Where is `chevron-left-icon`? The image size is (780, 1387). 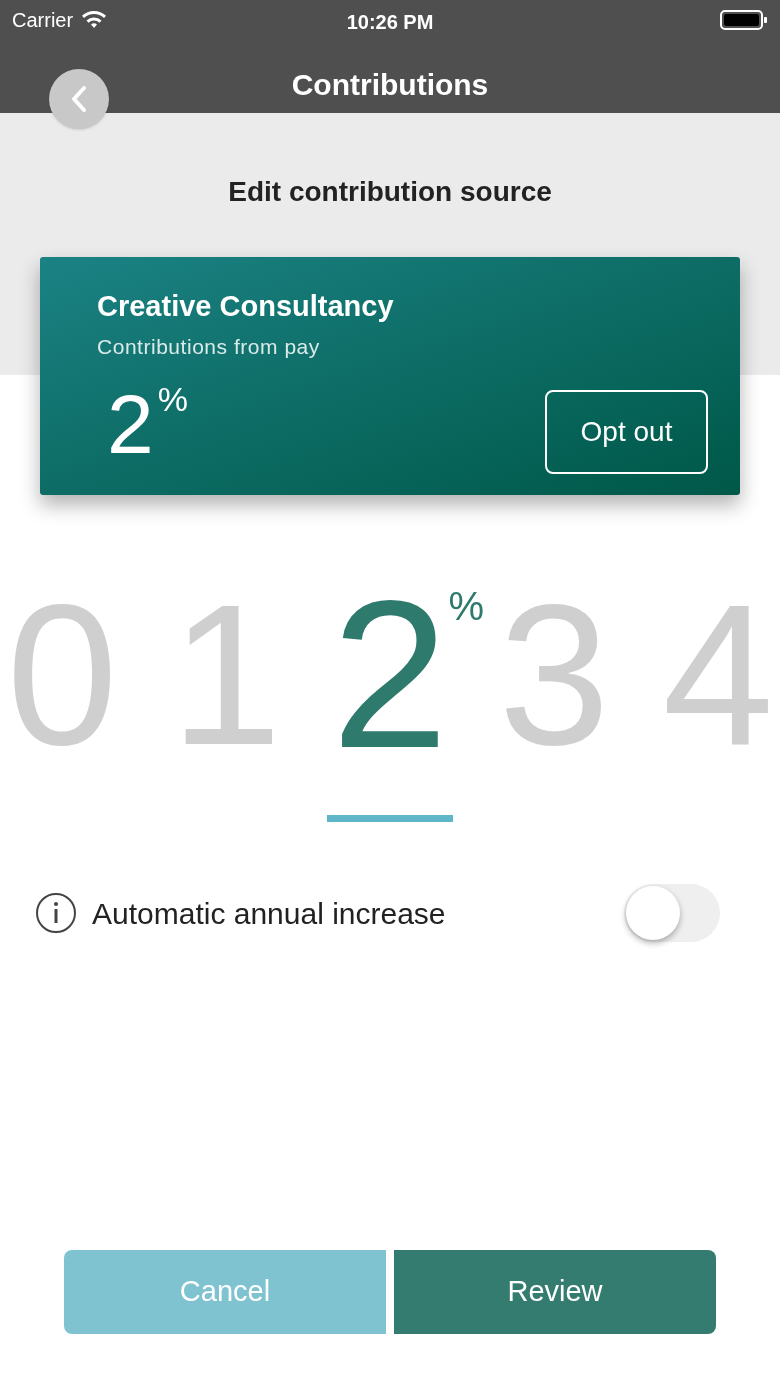
chevron-left-icon is located at coordinates (79, 99).